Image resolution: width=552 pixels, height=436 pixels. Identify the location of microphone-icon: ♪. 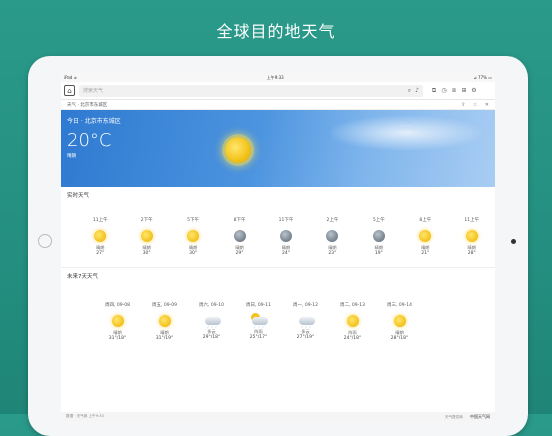
(417, 90).